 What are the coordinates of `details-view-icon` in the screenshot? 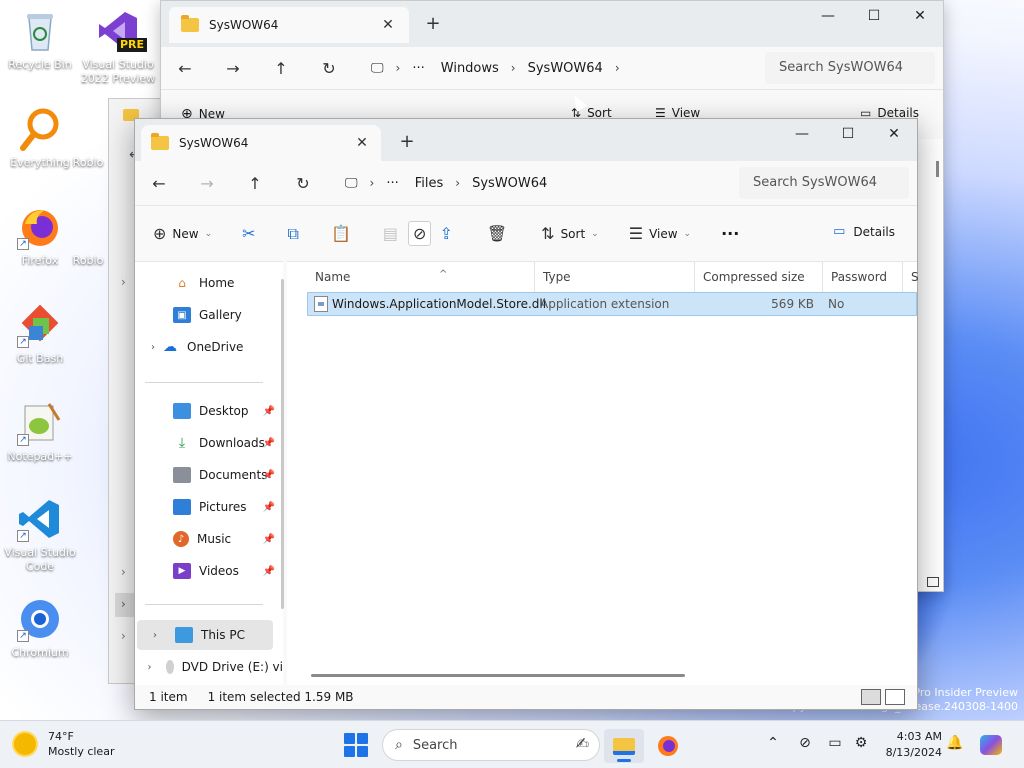 It's located at (871, 697).